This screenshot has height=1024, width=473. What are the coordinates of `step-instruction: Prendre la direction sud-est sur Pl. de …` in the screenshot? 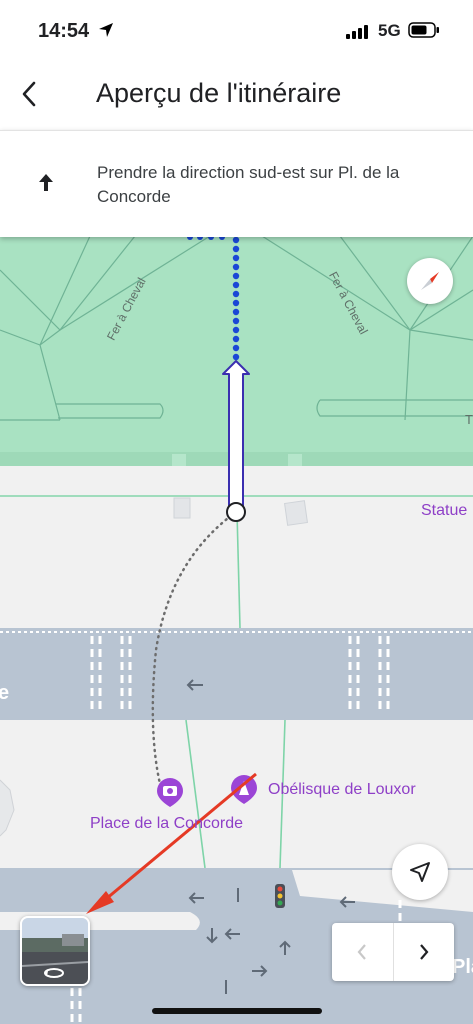 It's located at (248, 184).